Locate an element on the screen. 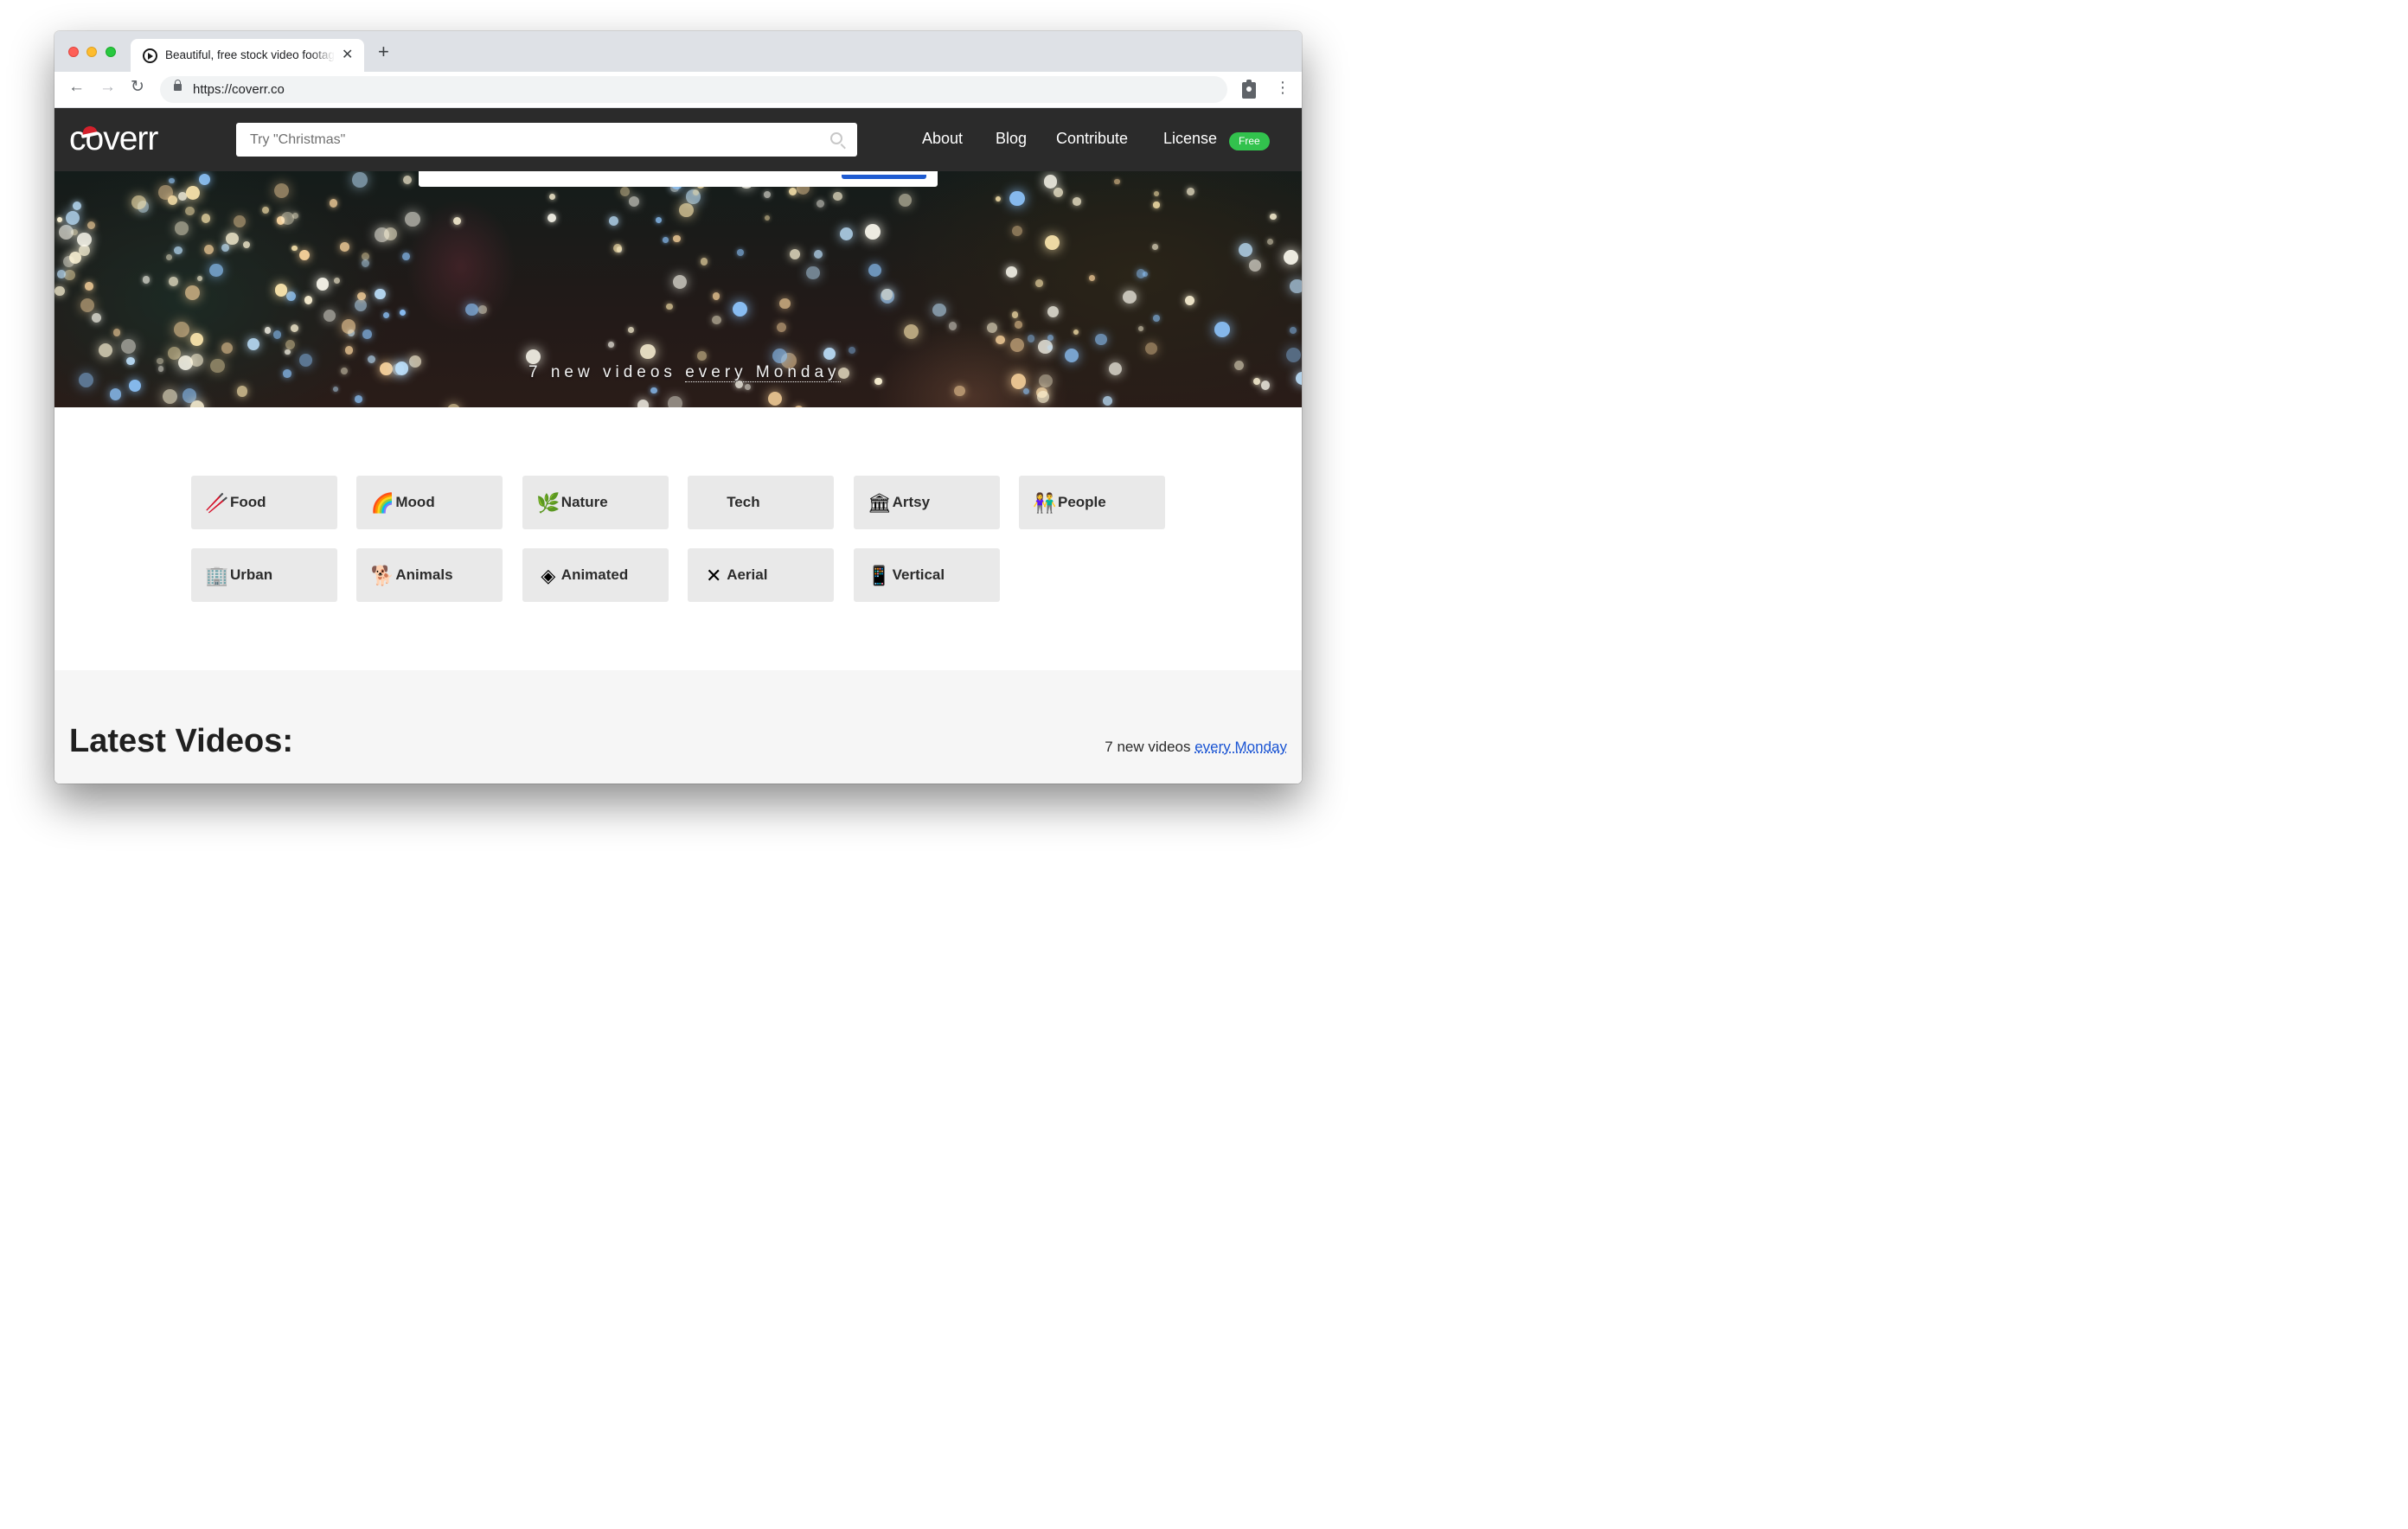 The width and height of the screenshot is (2408, 1529). forward-arrow-icon: → is located at coordinates (107, 87).